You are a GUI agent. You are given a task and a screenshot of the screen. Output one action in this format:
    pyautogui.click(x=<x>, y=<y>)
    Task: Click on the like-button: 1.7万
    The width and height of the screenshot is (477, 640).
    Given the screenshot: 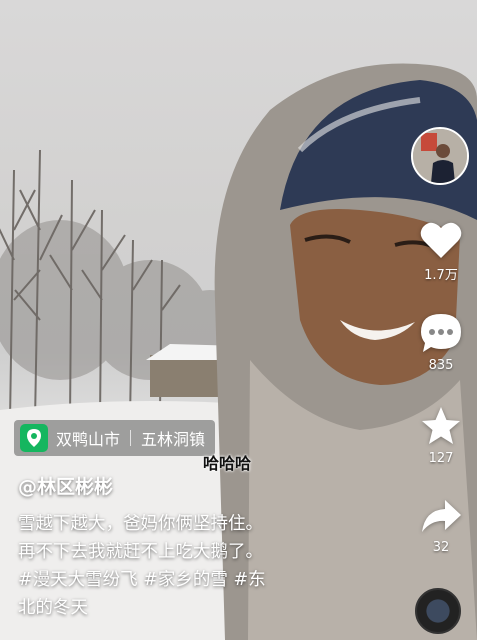 What is the action you would take?
    pyautogui.click(x=441, y=251)
    